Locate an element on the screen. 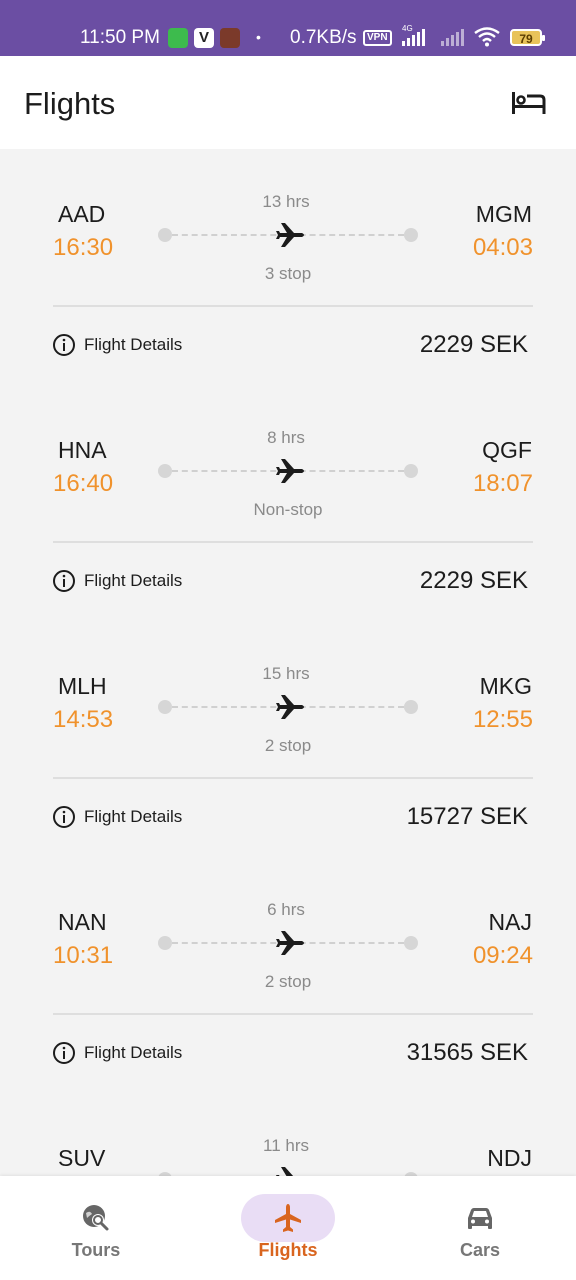 Image resolution: width=576 pixels, height=1280 pixels. destination-code: QGF is located at coordinates (507, 450).